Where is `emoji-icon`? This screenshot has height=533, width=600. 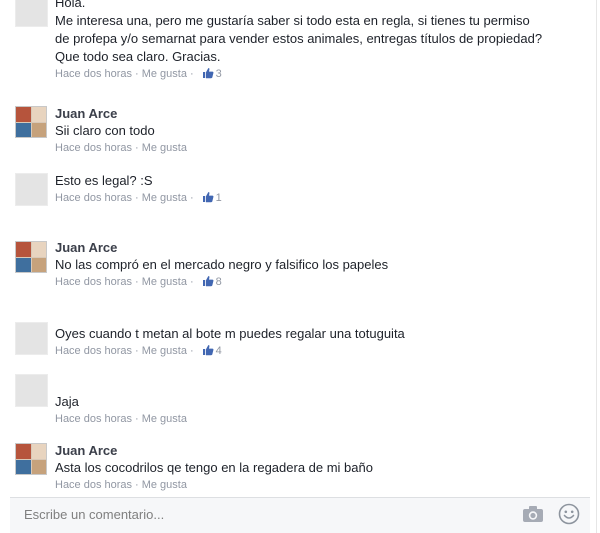 emoji-icon is located at coordinates (569, 516).